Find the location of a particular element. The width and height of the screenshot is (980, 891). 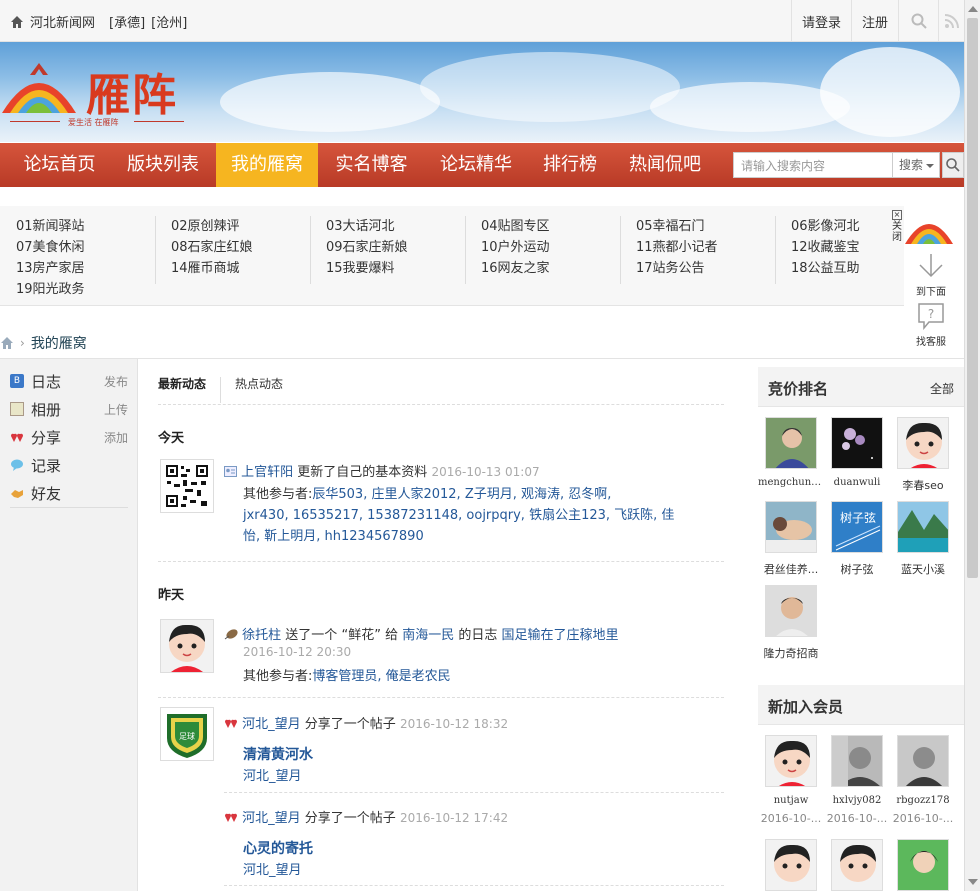

city-link-chengde: [承德] is located at coordinates (127, 21).